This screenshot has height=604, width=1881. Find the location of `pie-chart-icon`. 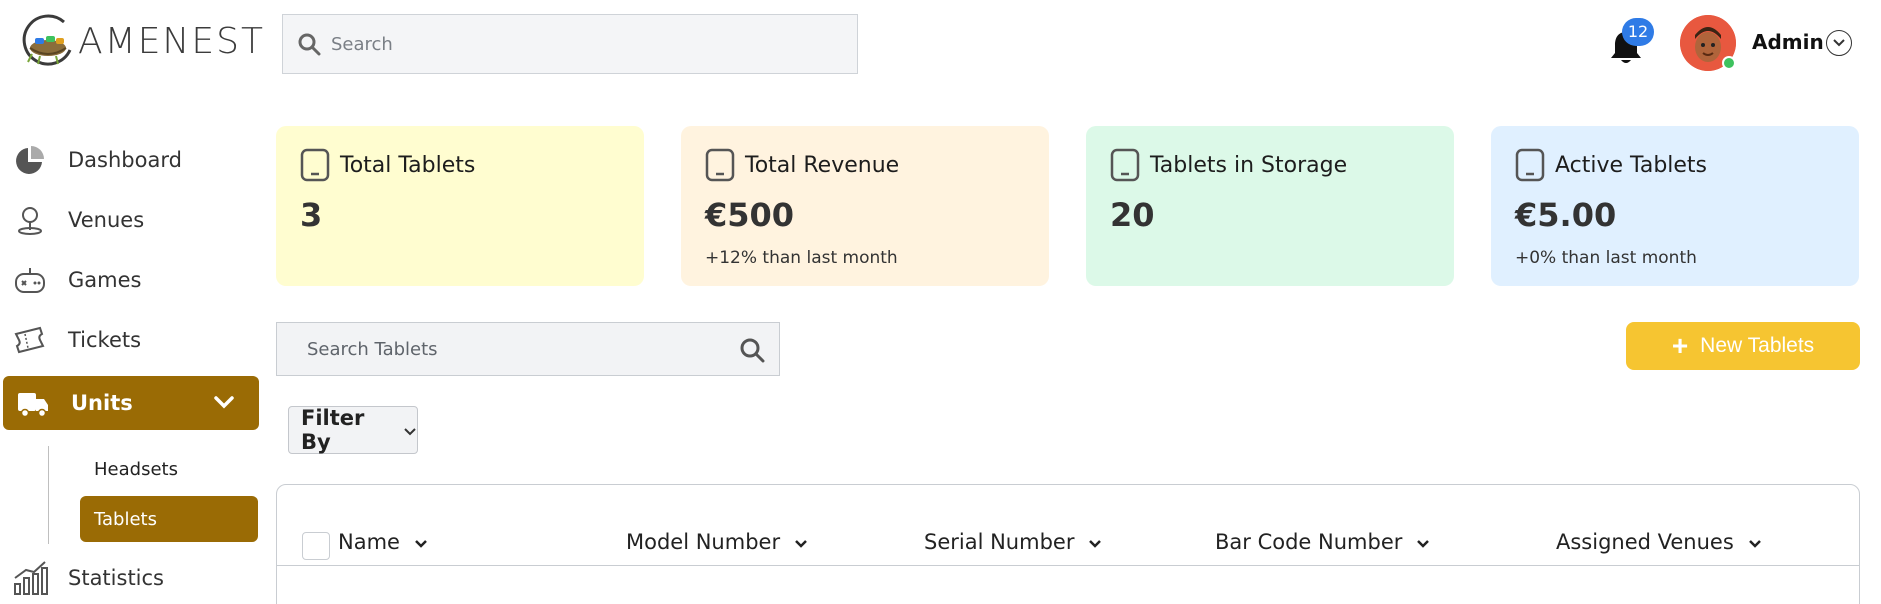

pie-chart-icon is located at coordinates (30, 160).